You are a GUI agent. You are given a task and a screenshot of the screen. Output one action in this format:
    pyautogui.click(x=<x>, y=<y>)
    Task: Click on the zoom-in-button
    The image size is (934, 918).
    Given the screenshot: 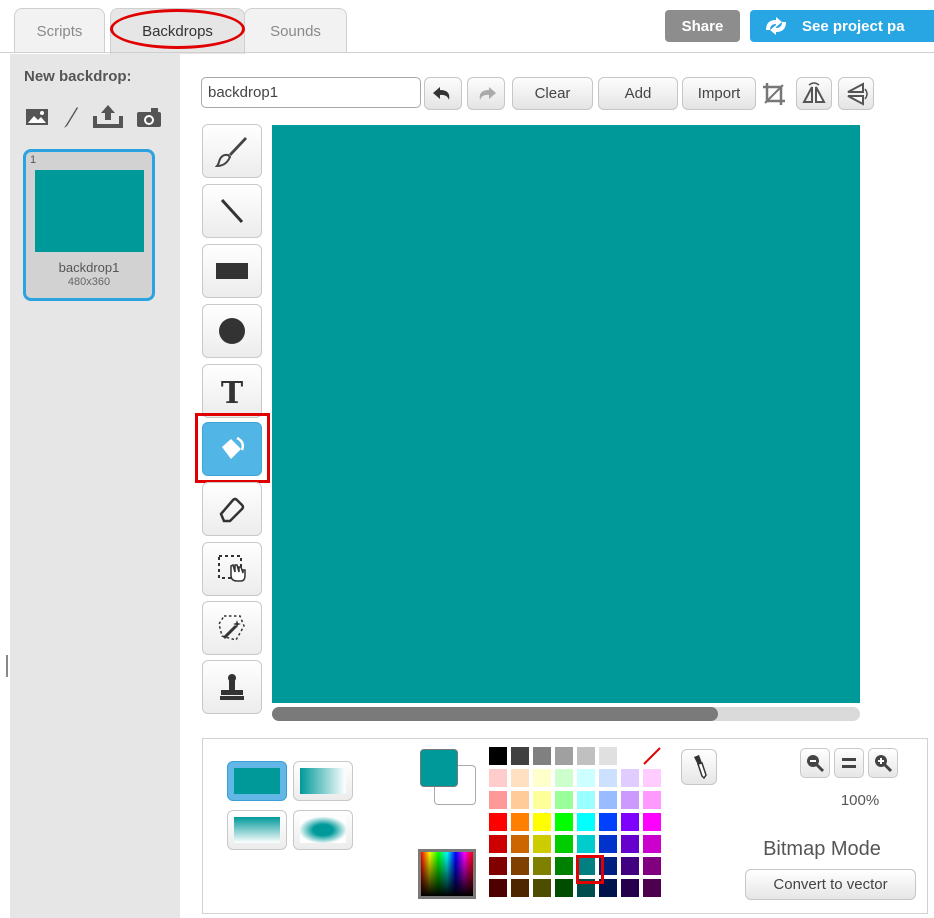 What is the action you would take?
    pyautogui.click(x=883, y=763)
    